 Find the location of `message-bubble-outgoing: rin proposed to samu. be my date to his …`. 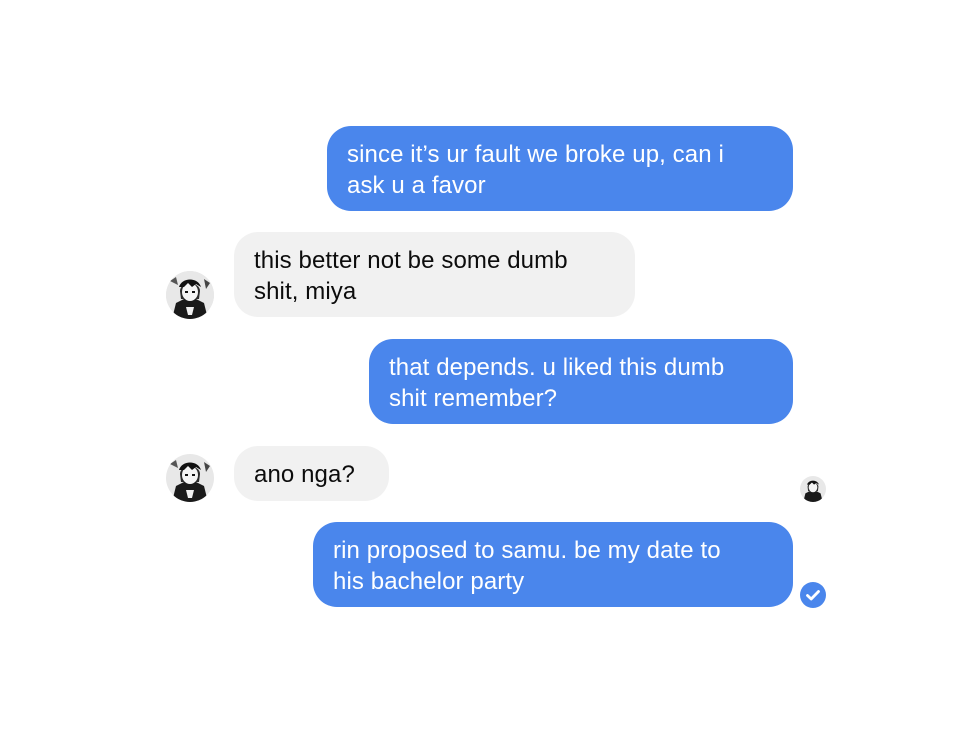

message-bubble-outgoing: rin proposed to samu. be my date to his … is located at coordinates (553, 564).